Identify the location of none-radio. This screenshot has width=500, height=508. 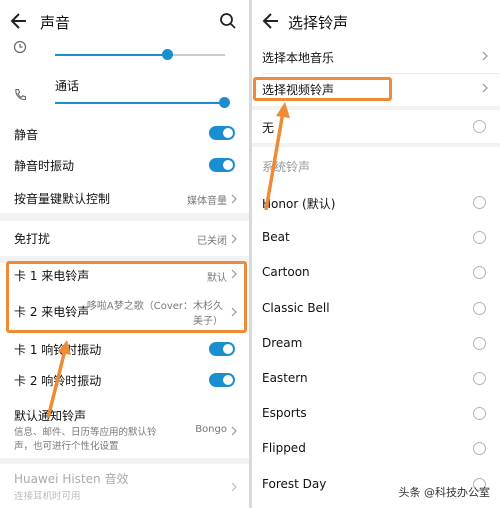
(479, 126).